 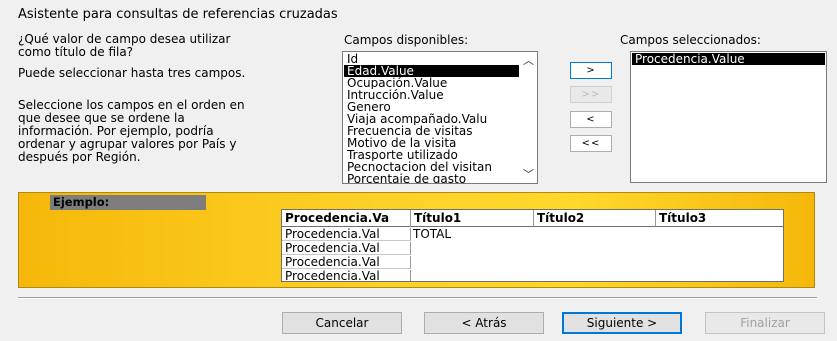 What do you see at coordinates (431, 83) in the screenshot?
I see `list-item: Ocupación.Value` at bounding box center [431, 83].